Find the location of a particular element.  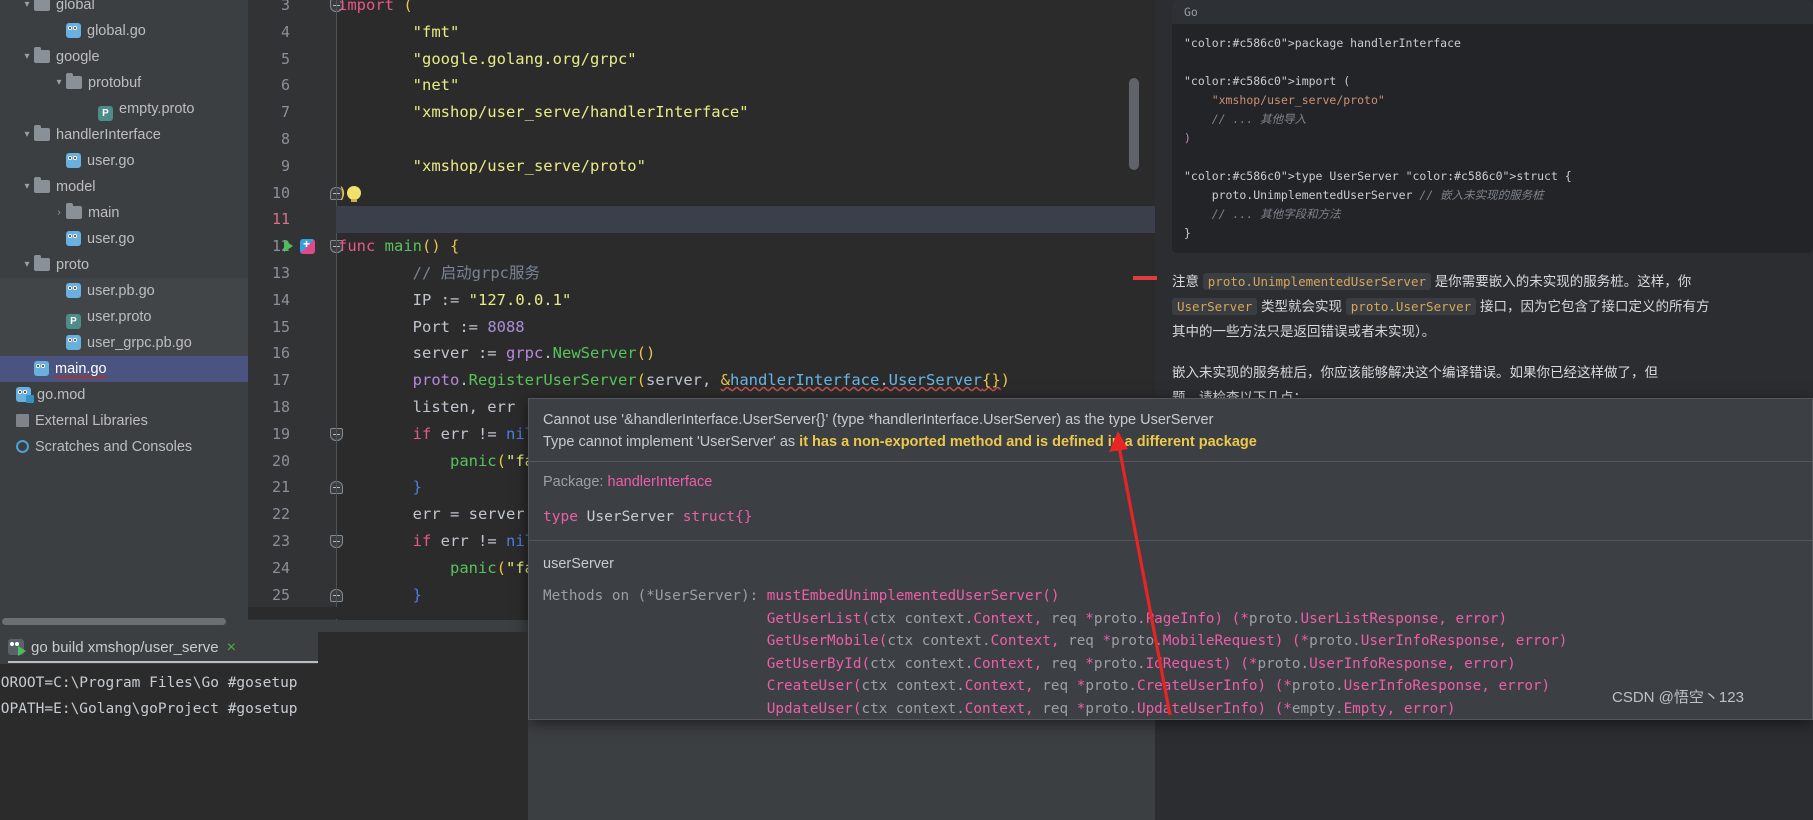

tree-item-external-libraries: External Libraries is located at coordinates (124, 421).